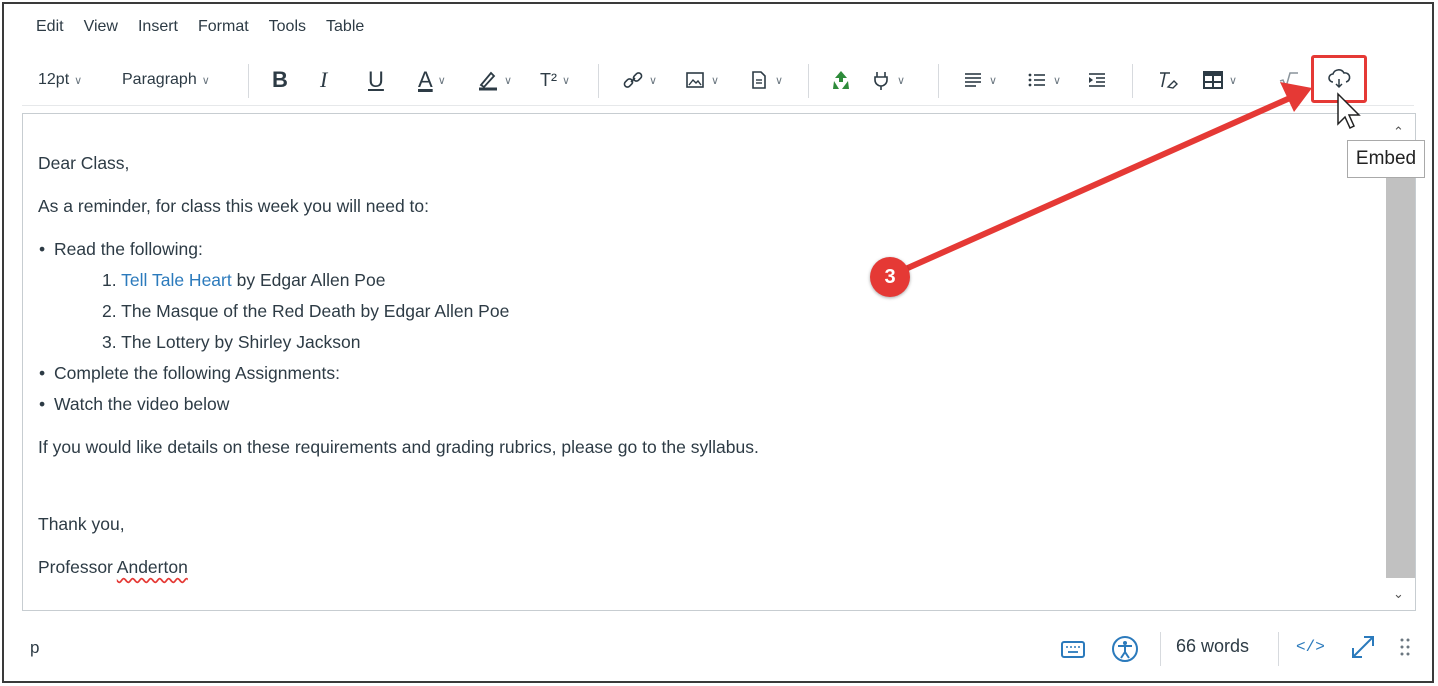 Image resolution: width=1438 pixels, height=686 pixels. What do you see at coordinates (695, 80) in the screenshot?
I see `image-icon` at bounding box center [695, 80].